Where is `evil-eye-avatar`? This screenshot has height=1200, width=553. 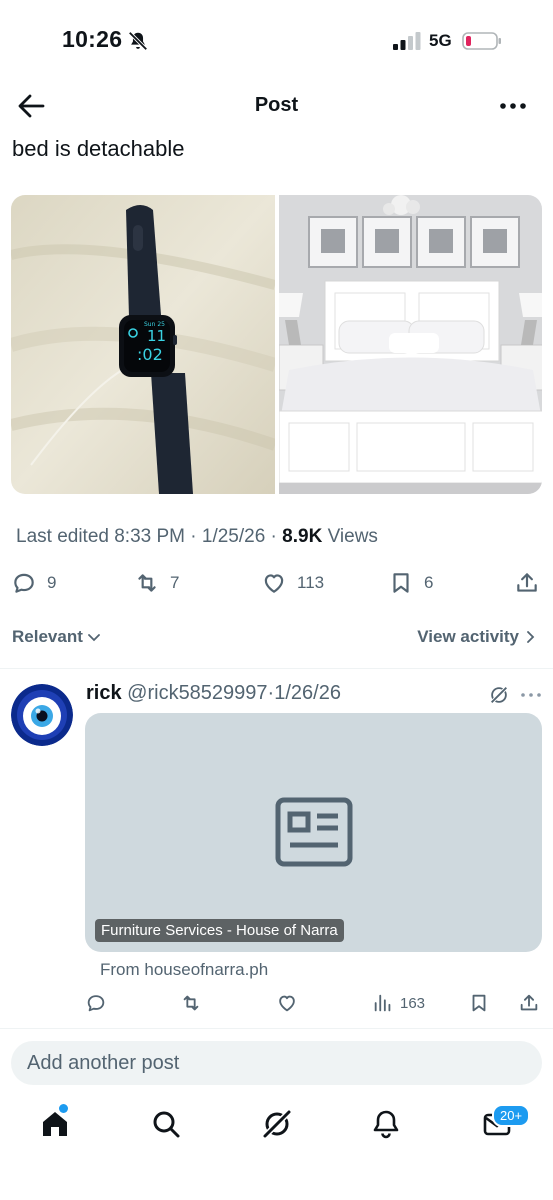
evil-eye-avatar is located at coordinates (42, 715).